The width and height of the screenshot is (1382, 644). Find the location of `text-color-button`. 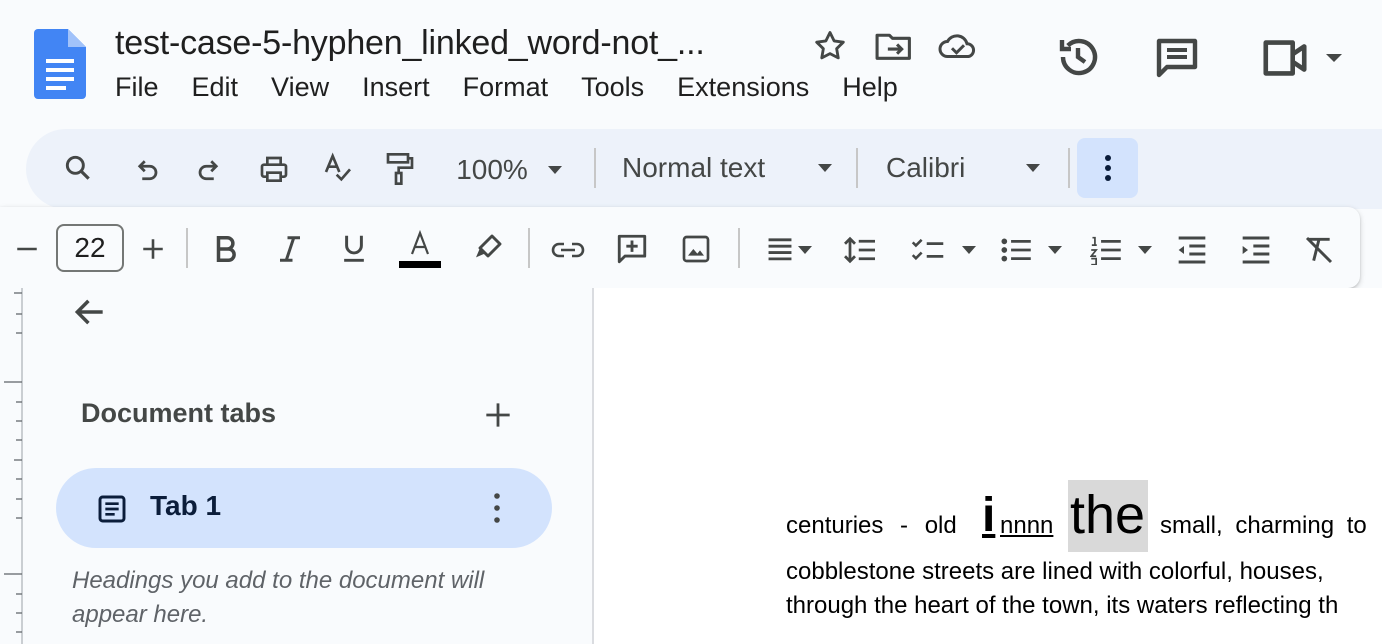

text-color-button is located at coordinates (420, 248).